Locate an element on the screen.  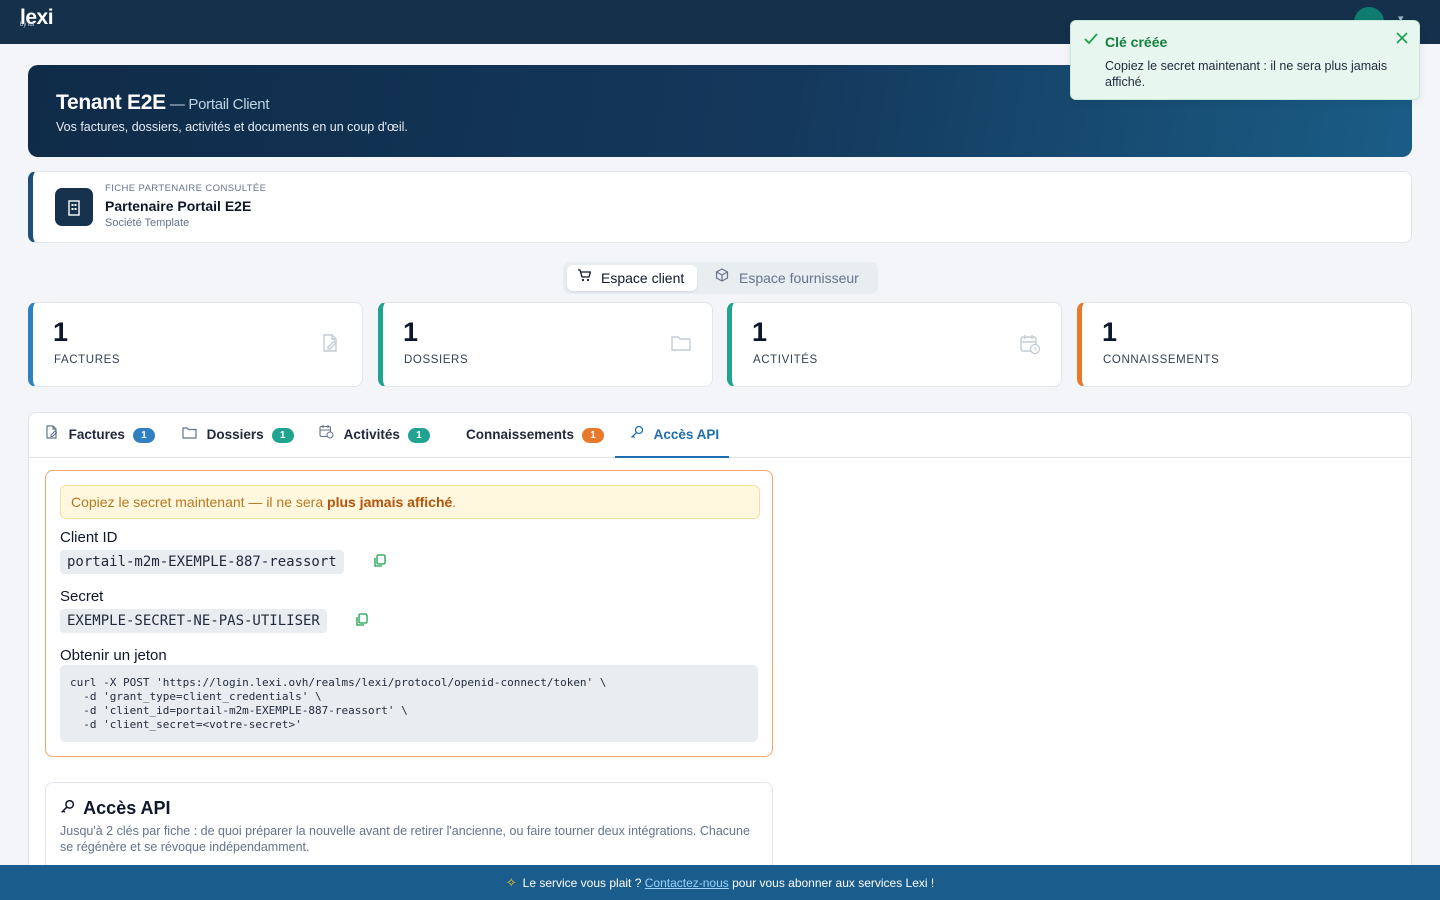
client-id-value: portail-m2m-EXEMPLE-887-reassort is located at coordinates (202, 562).